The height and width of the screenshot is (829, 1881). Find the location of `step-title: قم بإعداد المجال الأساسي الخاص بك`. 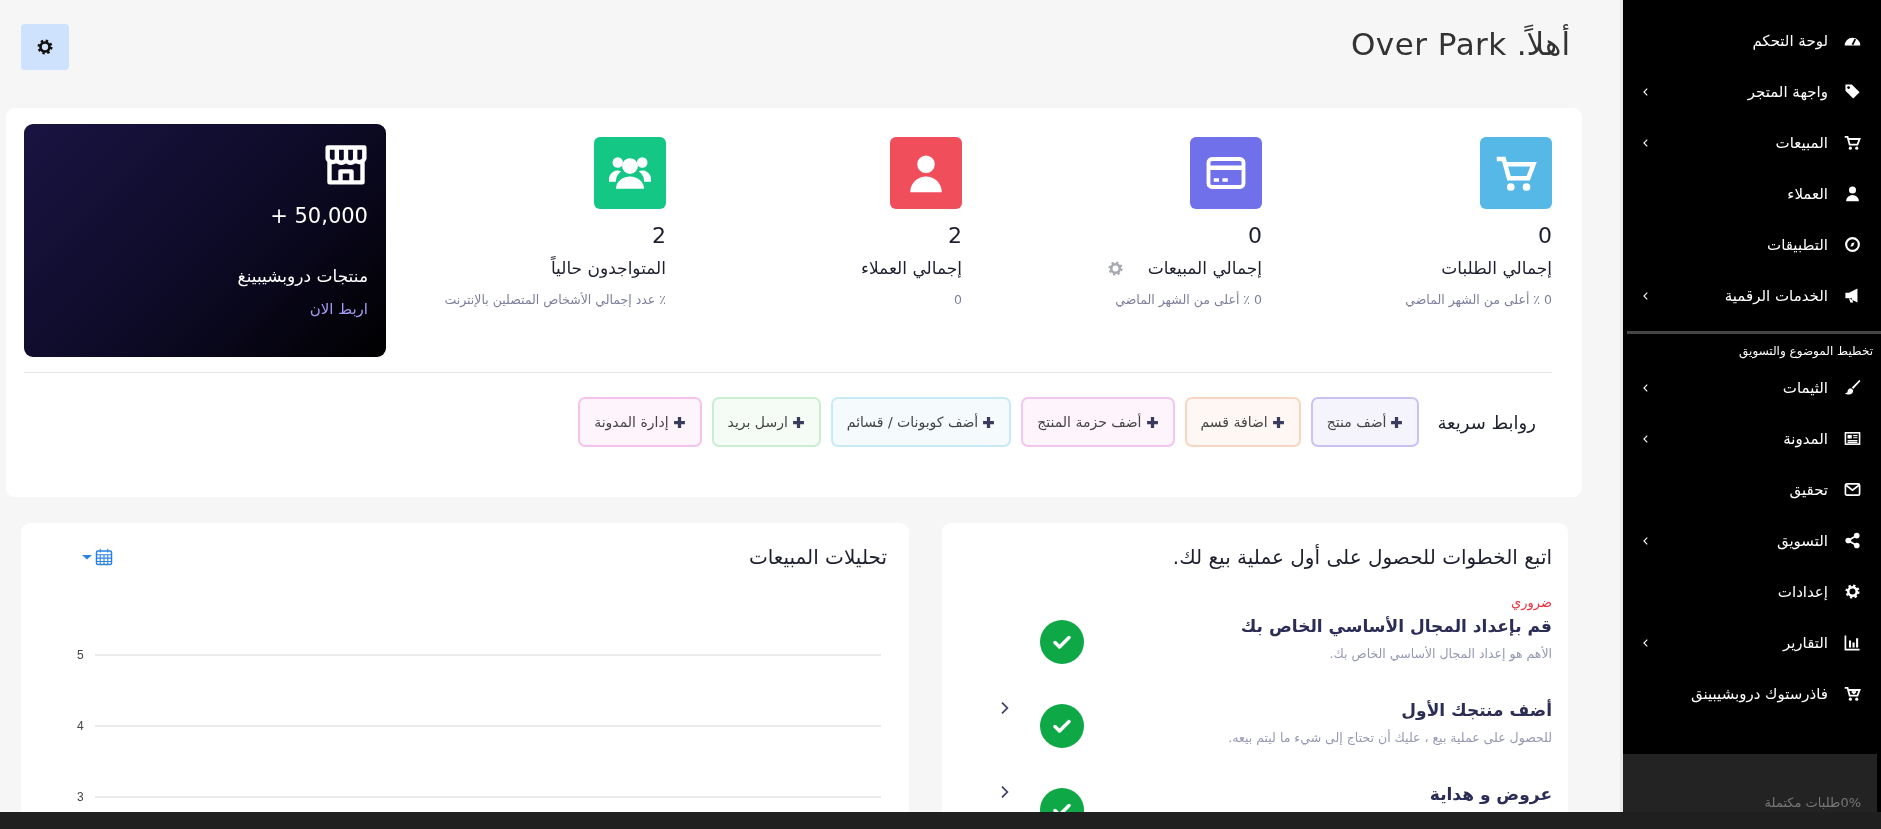

step-title: قم بإعداد المجال الأساسي الخاص بك is located at coordinates (1395, 626).